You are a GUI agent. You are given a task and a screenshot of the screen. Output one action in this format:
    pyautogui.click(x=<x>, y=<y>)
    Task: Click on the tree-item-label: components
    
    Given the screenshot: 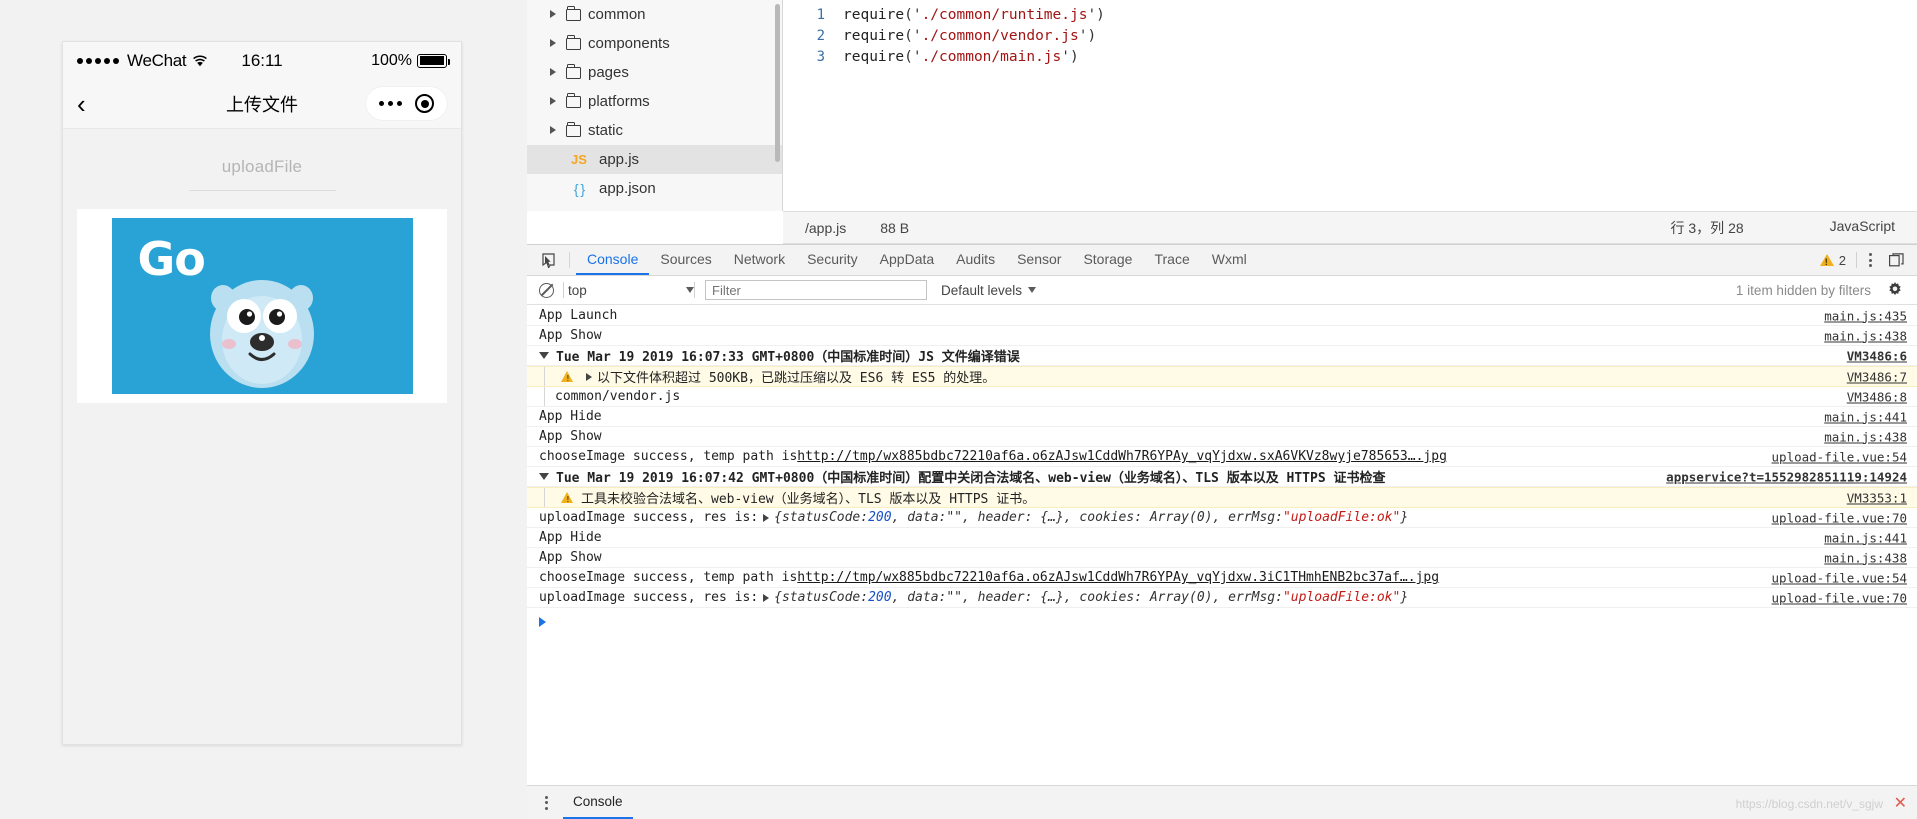 What is the action you would take?
    pyautogui.click(x=629, y=43)
    